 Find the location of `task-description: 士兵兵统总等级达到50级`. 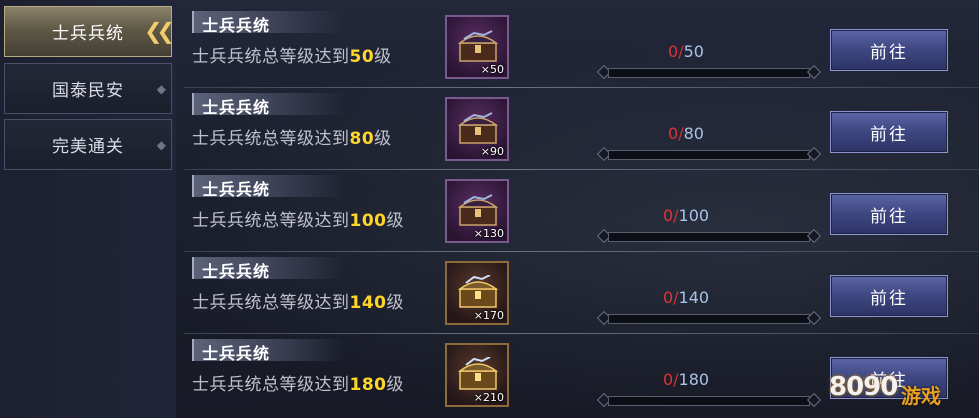

task-description: 士兵兵统总等级达到50级 is located at coordinates (292, 57).